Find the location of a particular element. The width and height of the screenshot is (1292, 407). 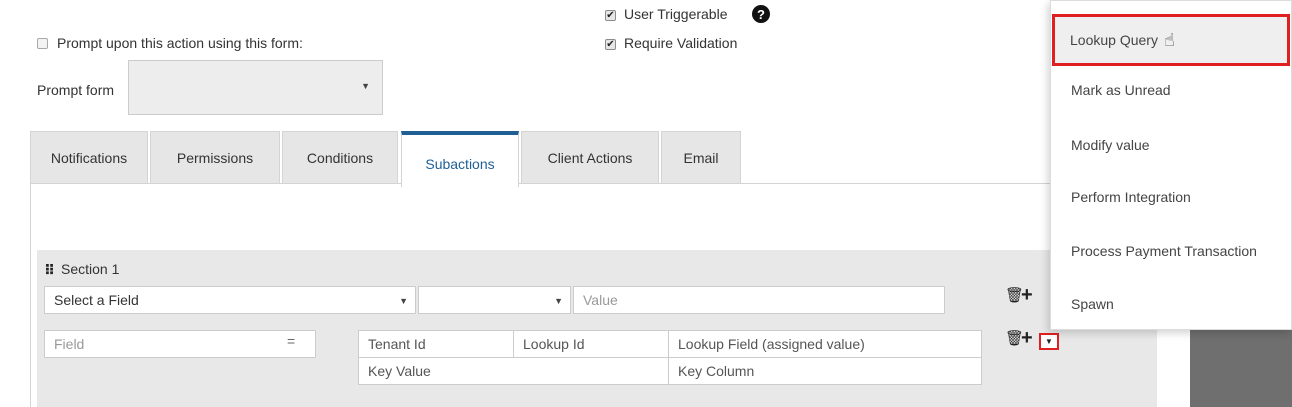

subaction-type-dropdown-button: ▼ is located at coordinates (1049, 341).